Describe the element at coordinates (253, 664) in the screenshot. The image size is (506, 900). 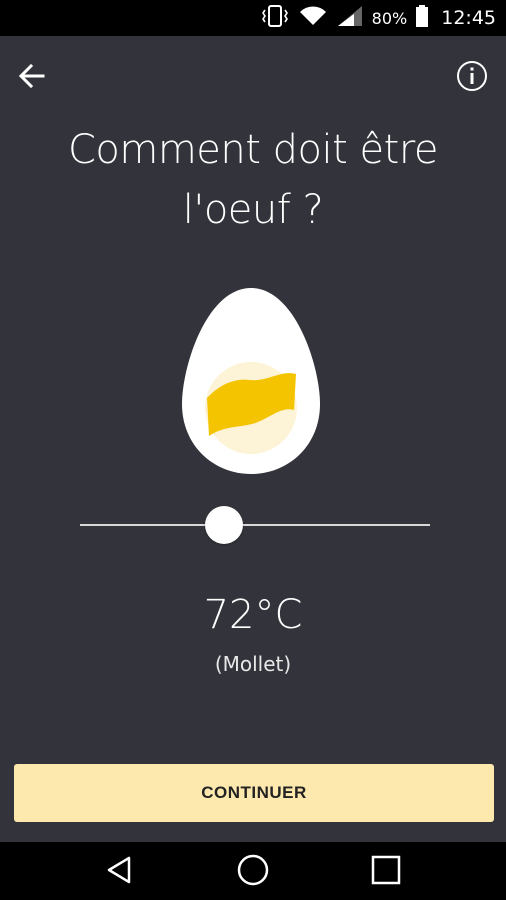
I see `doneness-label: (Mollet)` at that location.